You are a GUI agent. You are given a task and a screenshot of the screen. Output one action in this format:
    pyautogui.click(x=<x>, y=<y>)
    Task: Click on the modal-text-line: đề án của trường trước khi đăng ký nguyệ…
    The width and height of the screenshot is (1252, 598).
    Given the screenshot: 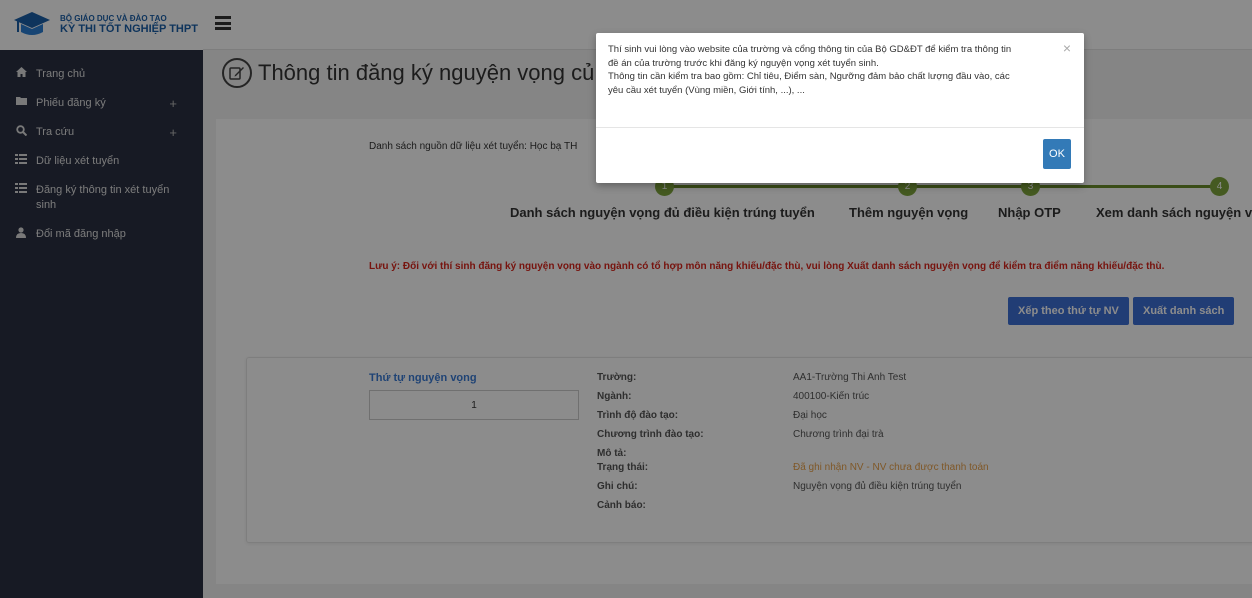 What is the action you would take?
    pyautogui.click(x=743, y=63)
    